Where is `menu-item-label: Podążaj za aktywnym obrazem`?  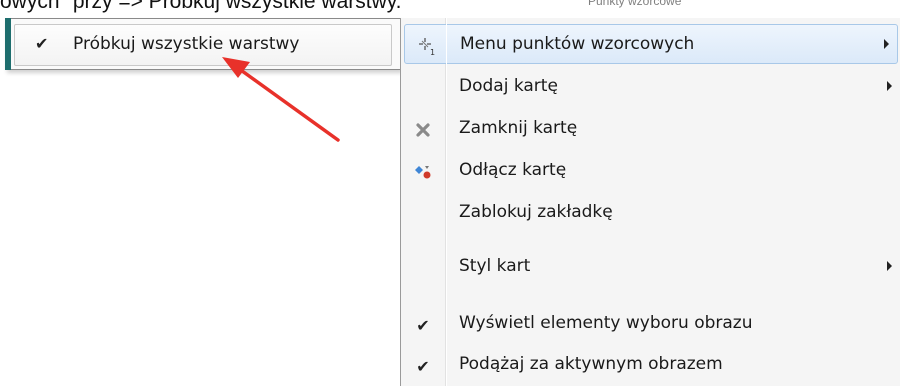
menu-item-label: Podążaj za aktywnym obrazem is located at coordinates (591, 364).